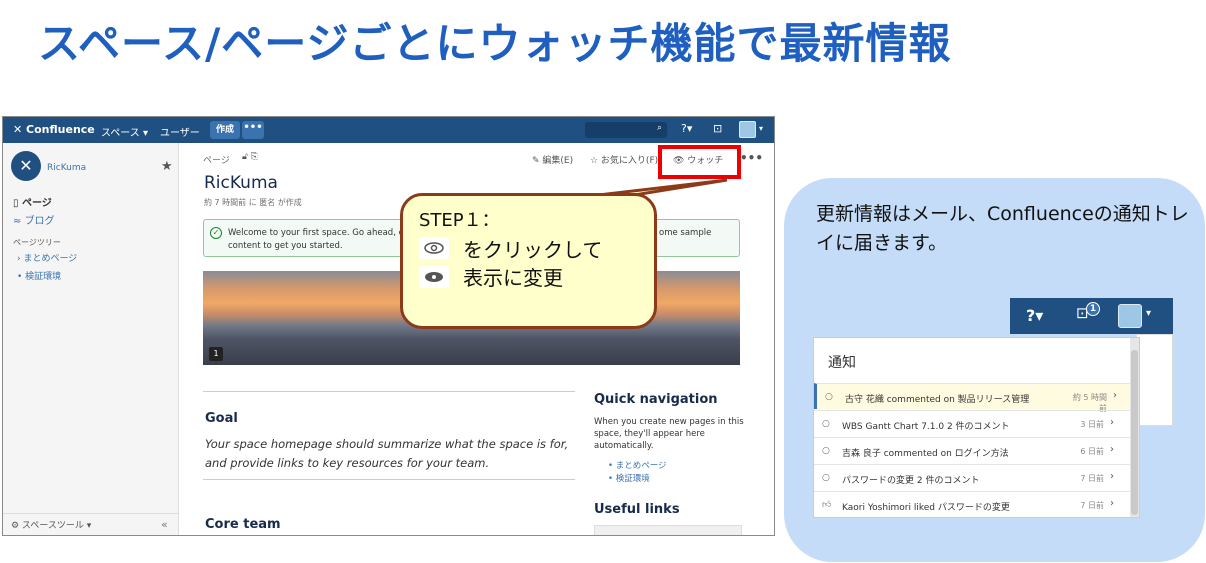  I want to click on space-name: RicKuma, so click(66, 168).